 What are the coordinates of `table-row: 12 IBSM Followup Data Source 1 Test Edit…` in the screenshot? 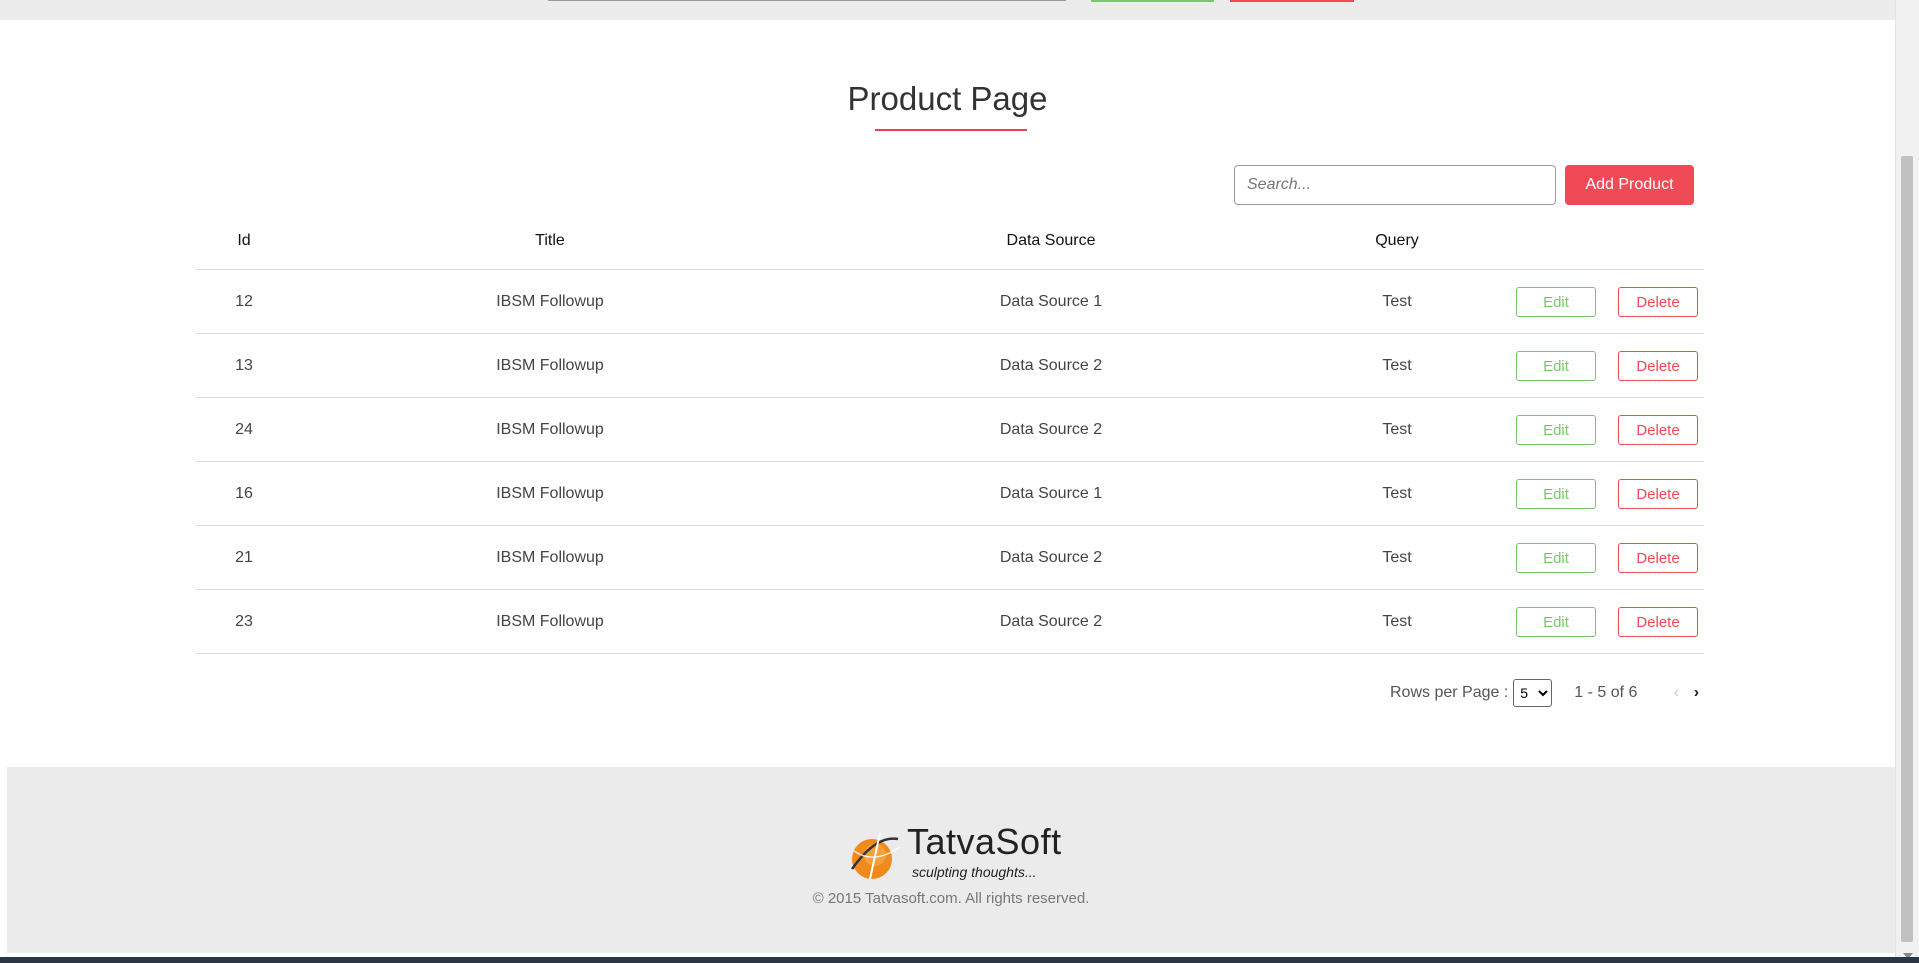 It's located at (950, 301).